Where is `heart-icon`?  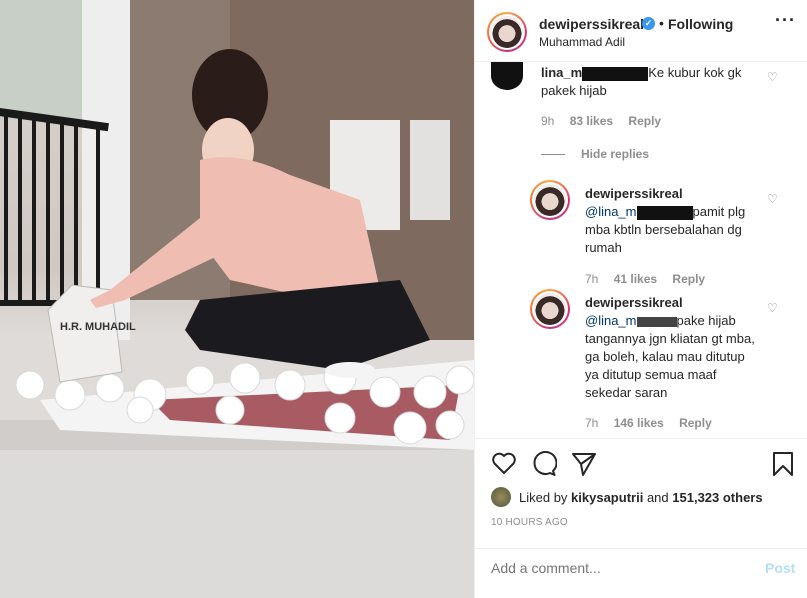 heart-icon is located at coordinates (504, 463).